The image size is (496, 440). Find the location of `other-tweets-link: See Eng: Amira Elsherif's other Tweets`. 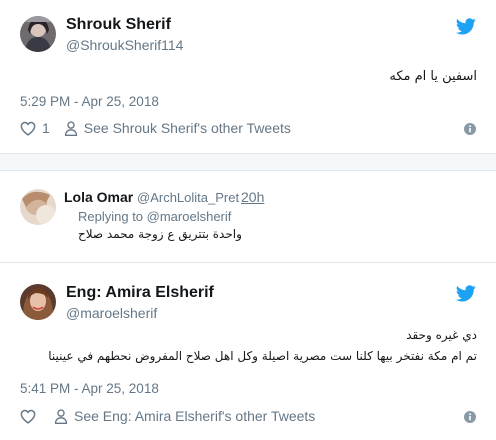

other-tweets-link: See Eng: Amira Elsherif's other Tweets is located at coordinates (184, 416).